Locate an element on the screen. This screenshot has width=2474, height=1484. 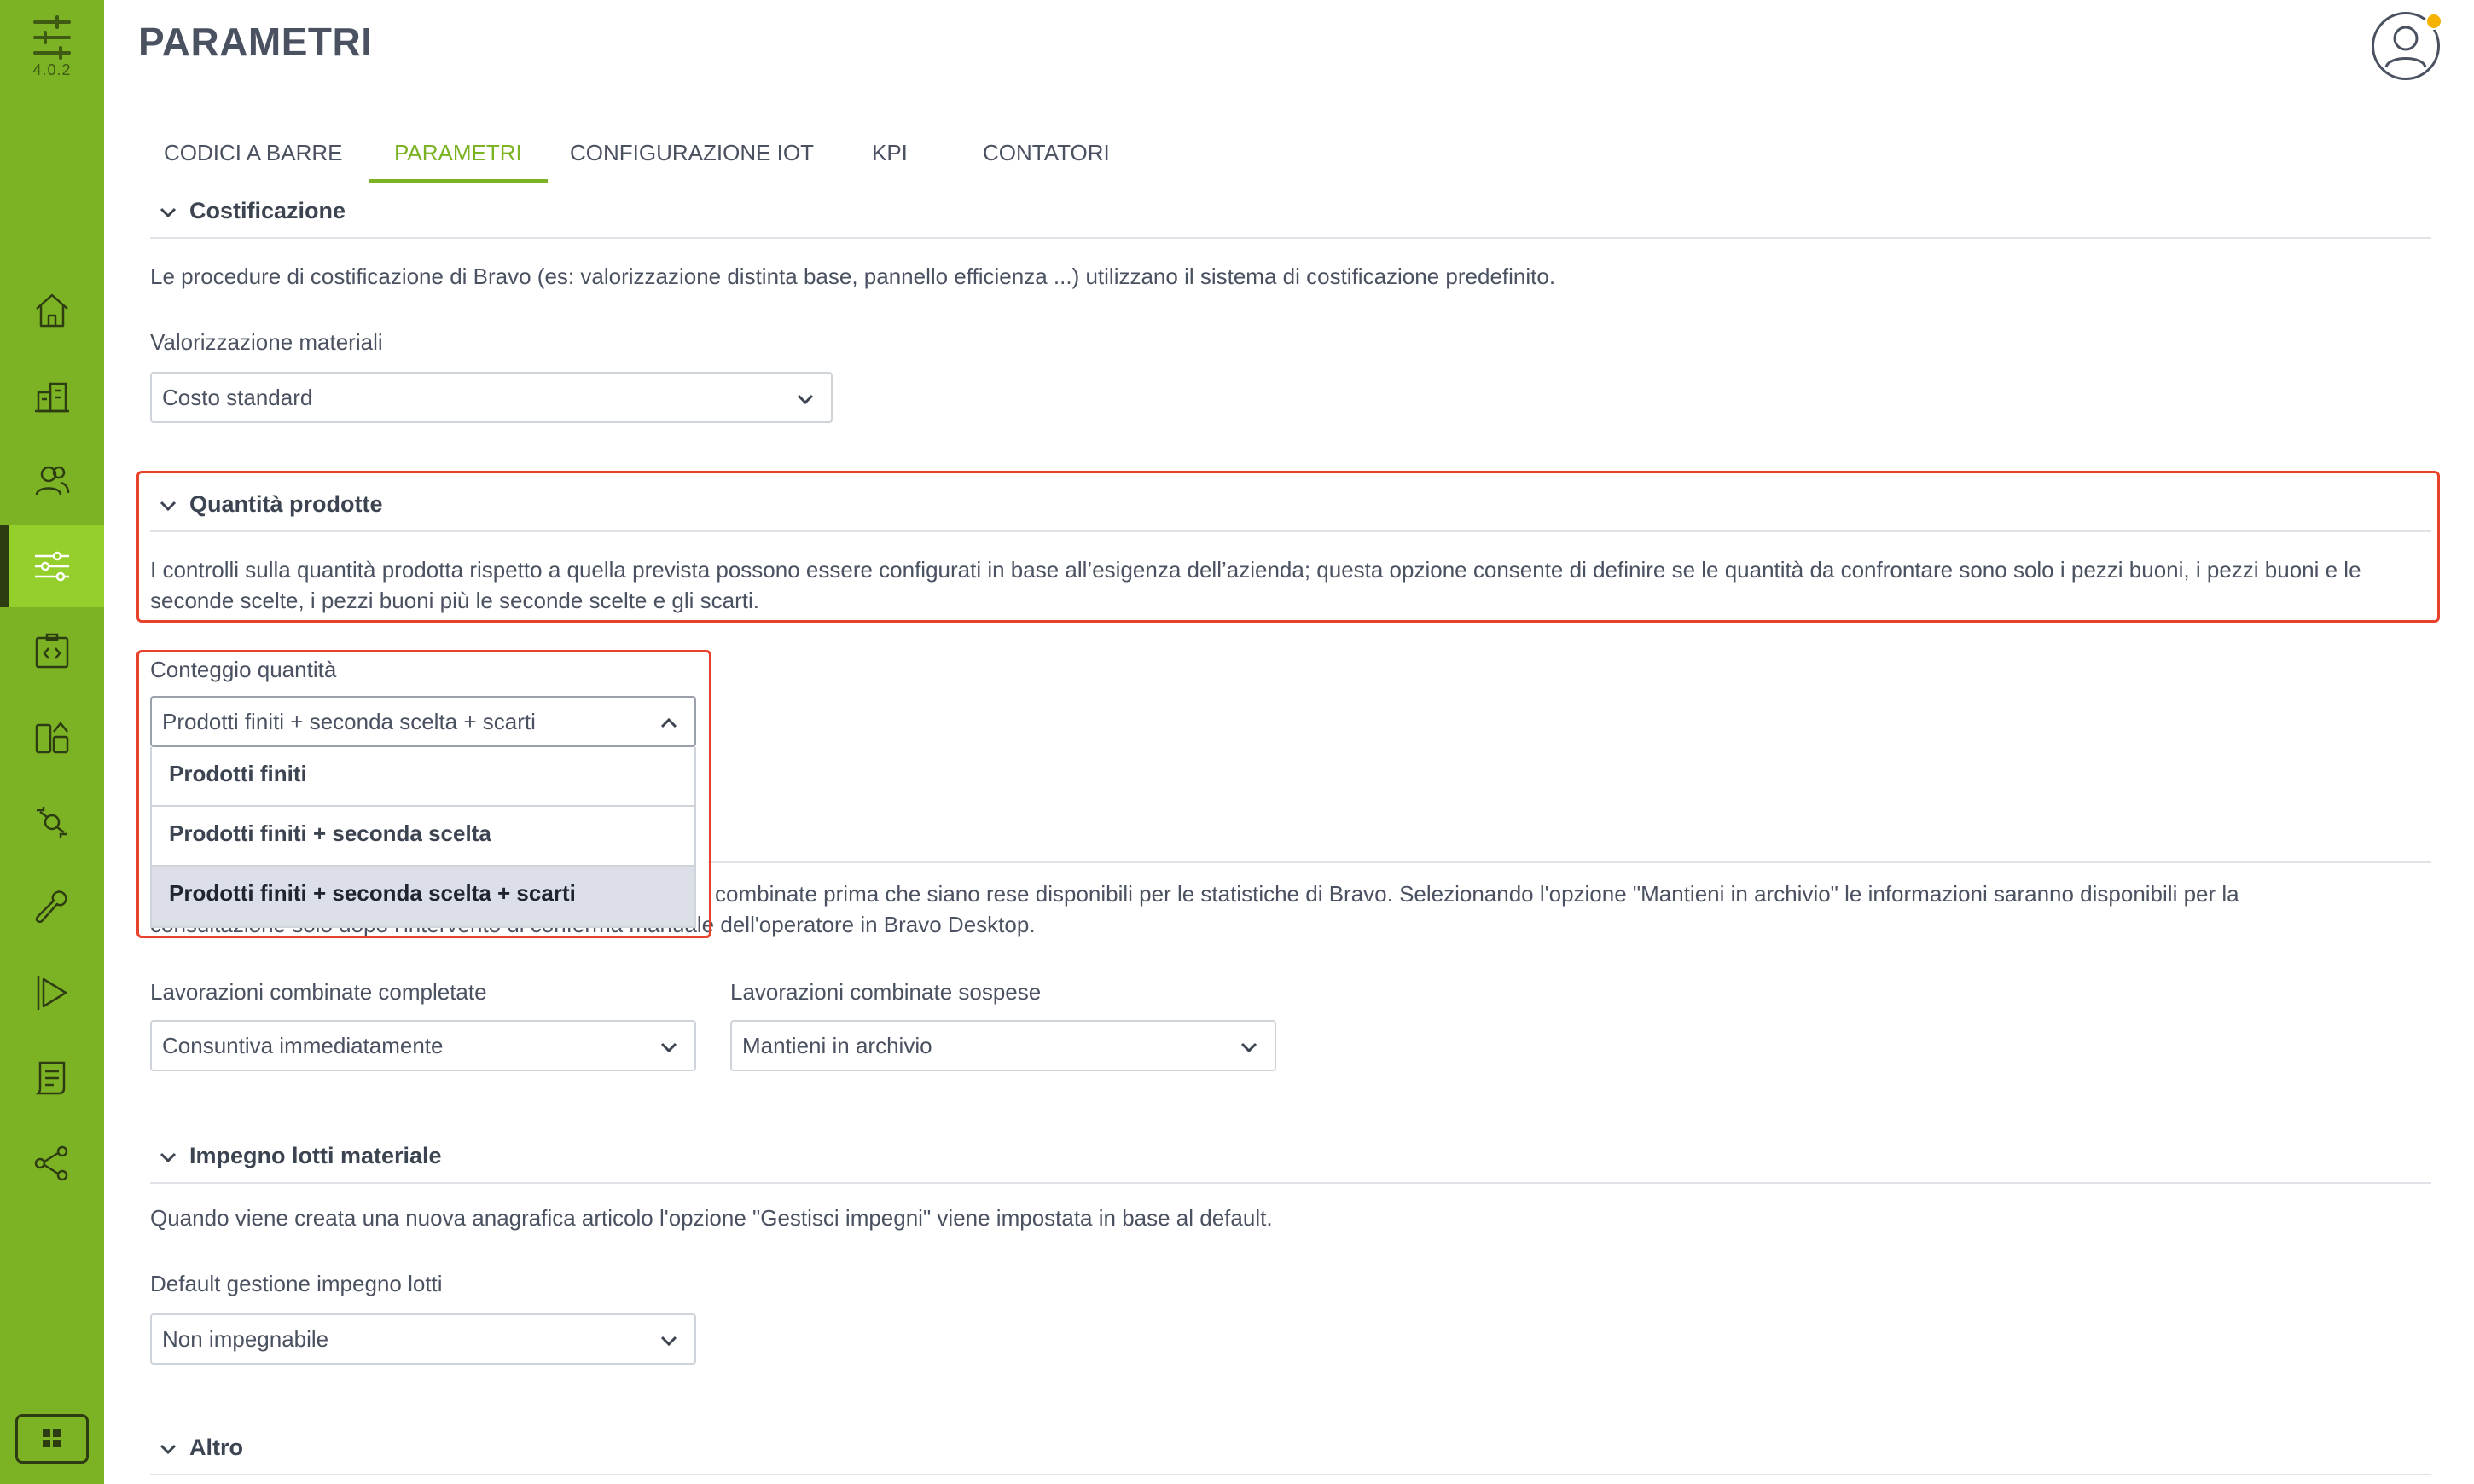
select-value: Mantieni in archivio is located at coordinates (837, 1045).